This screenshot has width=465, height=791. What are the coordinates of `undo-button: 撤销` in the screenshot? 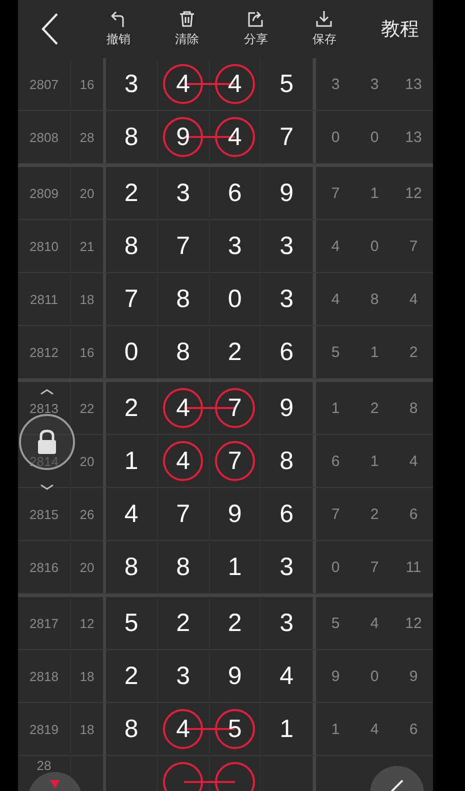 It's located at (118, 29).